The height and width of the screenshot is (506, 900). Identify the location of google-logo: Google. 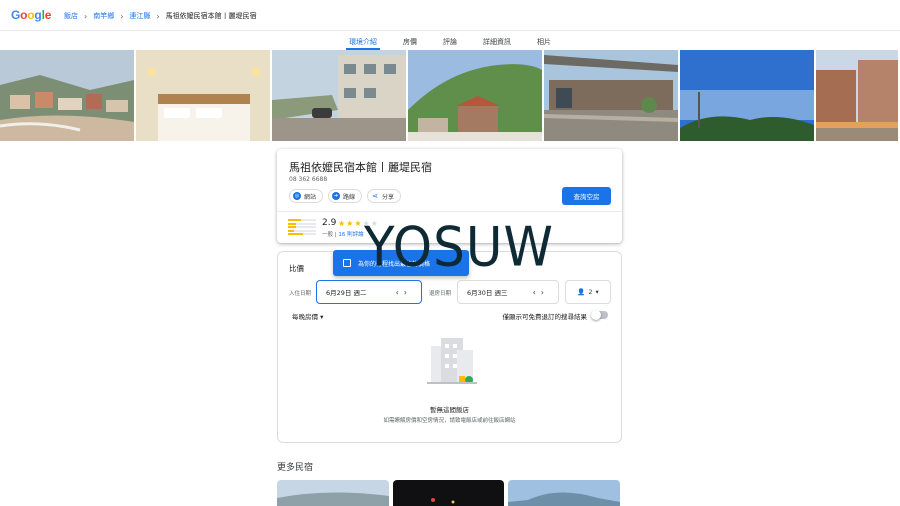
(31, 15).